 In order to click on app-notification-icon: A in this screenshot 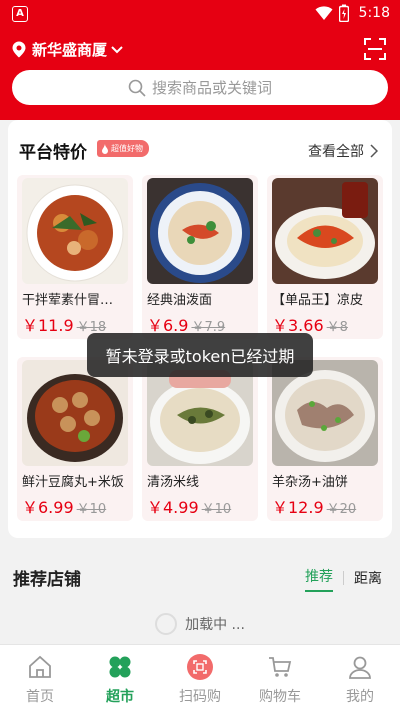, I will do `click(20, 14)`.